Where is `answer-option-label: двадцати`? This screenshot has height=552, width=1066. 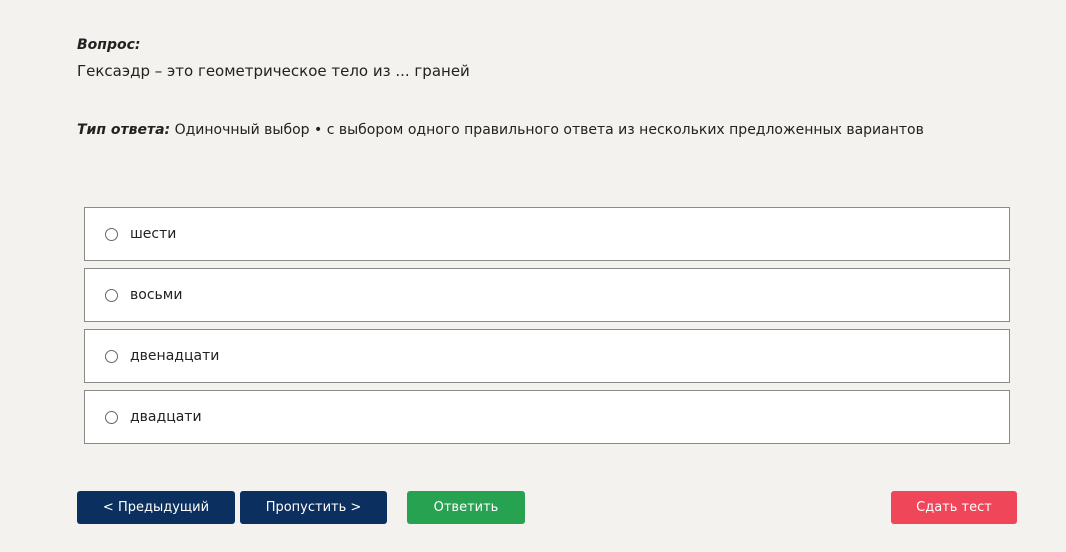
answer-option-label: двадцати is located at coordinates (166, 417).